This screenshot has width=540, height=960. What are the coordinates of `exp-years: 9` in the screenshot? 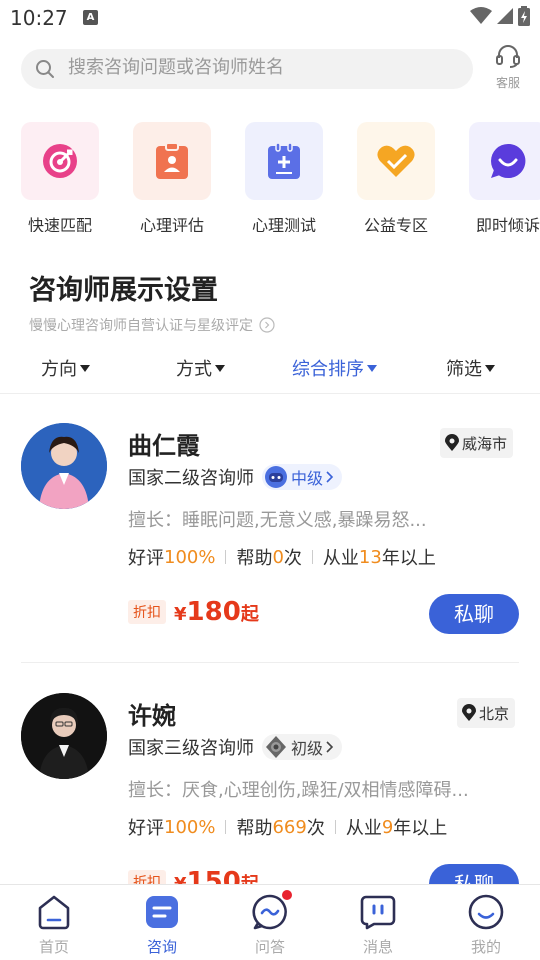 It's located at (387, 827).